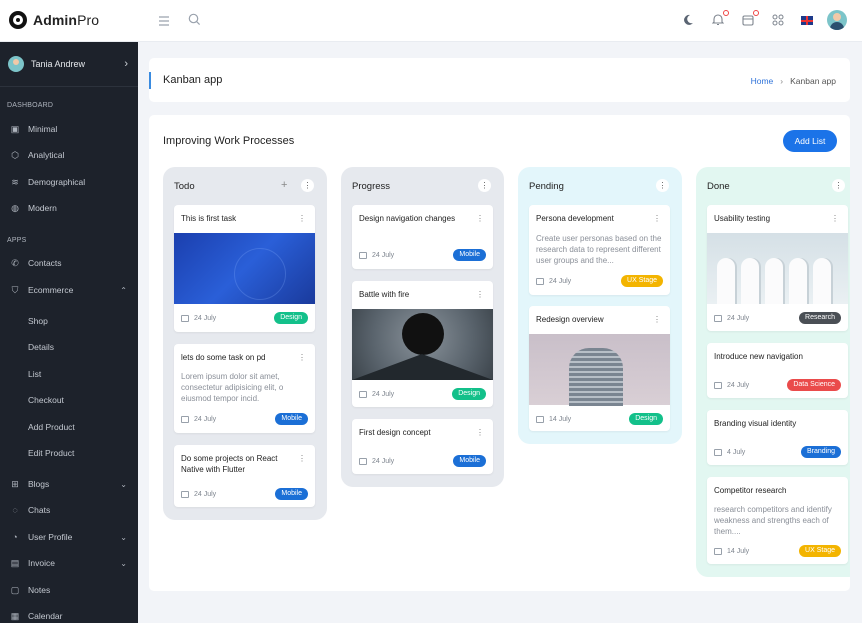 The image size is (862, 623). I want to click on notes-icon: ▢, so click(15, 589).